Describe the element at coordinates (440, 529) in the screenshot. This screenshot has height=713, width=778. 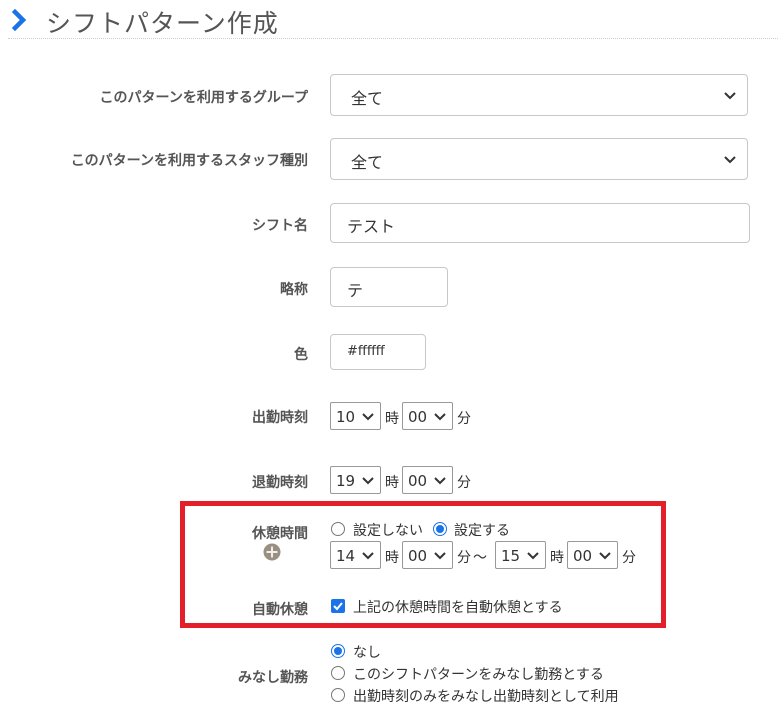
I see `break-set-radio` at that location.